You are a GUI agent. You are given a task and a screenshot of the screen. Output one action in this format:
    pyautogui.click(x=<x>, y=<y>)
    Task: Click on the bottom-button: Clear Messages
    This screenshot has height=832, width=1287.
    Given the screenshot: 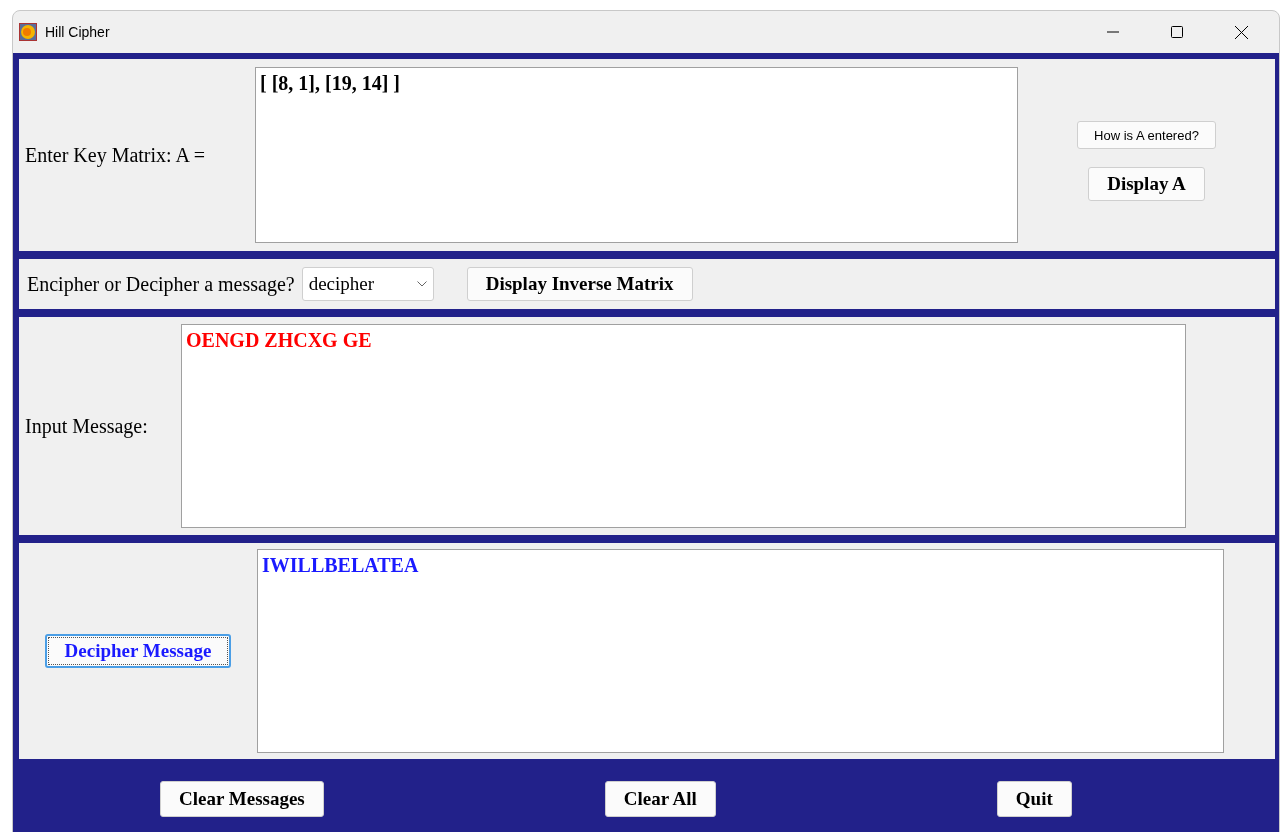 What is the action you would take?
    pyautogui.click(x=242, y=799)
    